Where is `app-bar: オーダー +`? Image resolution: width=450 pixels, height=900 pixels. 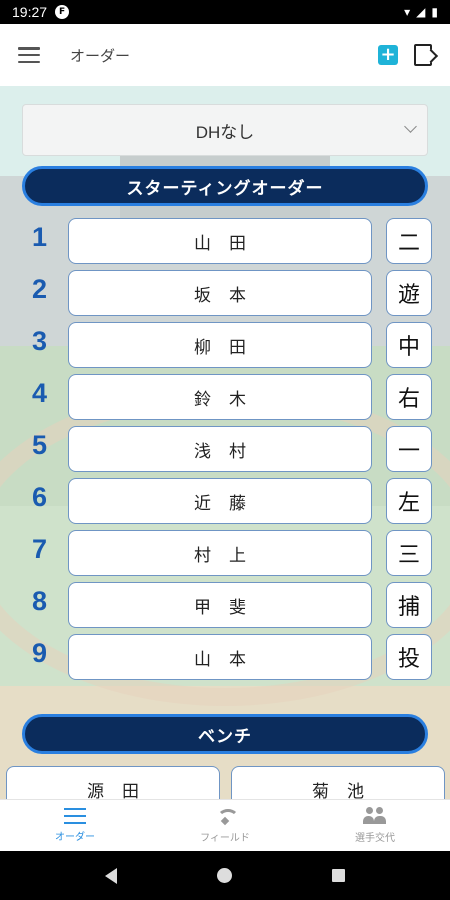 app-bar: オーダー + is located at coordinates (225, 55).